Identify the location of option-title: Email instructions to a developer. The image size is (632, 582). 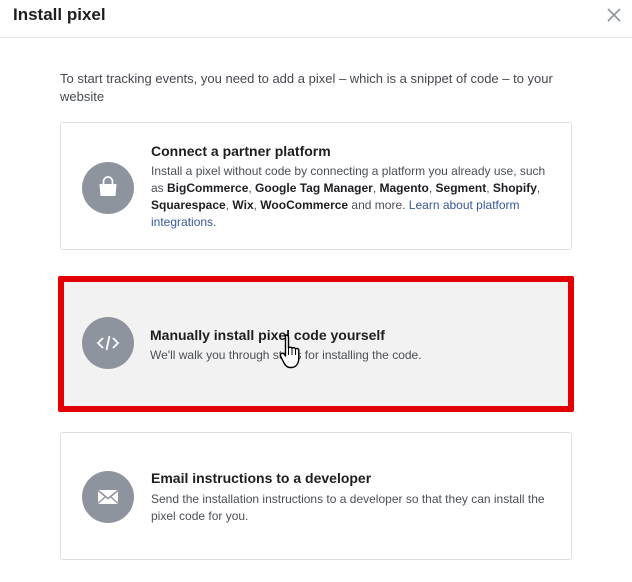
(261, 478).